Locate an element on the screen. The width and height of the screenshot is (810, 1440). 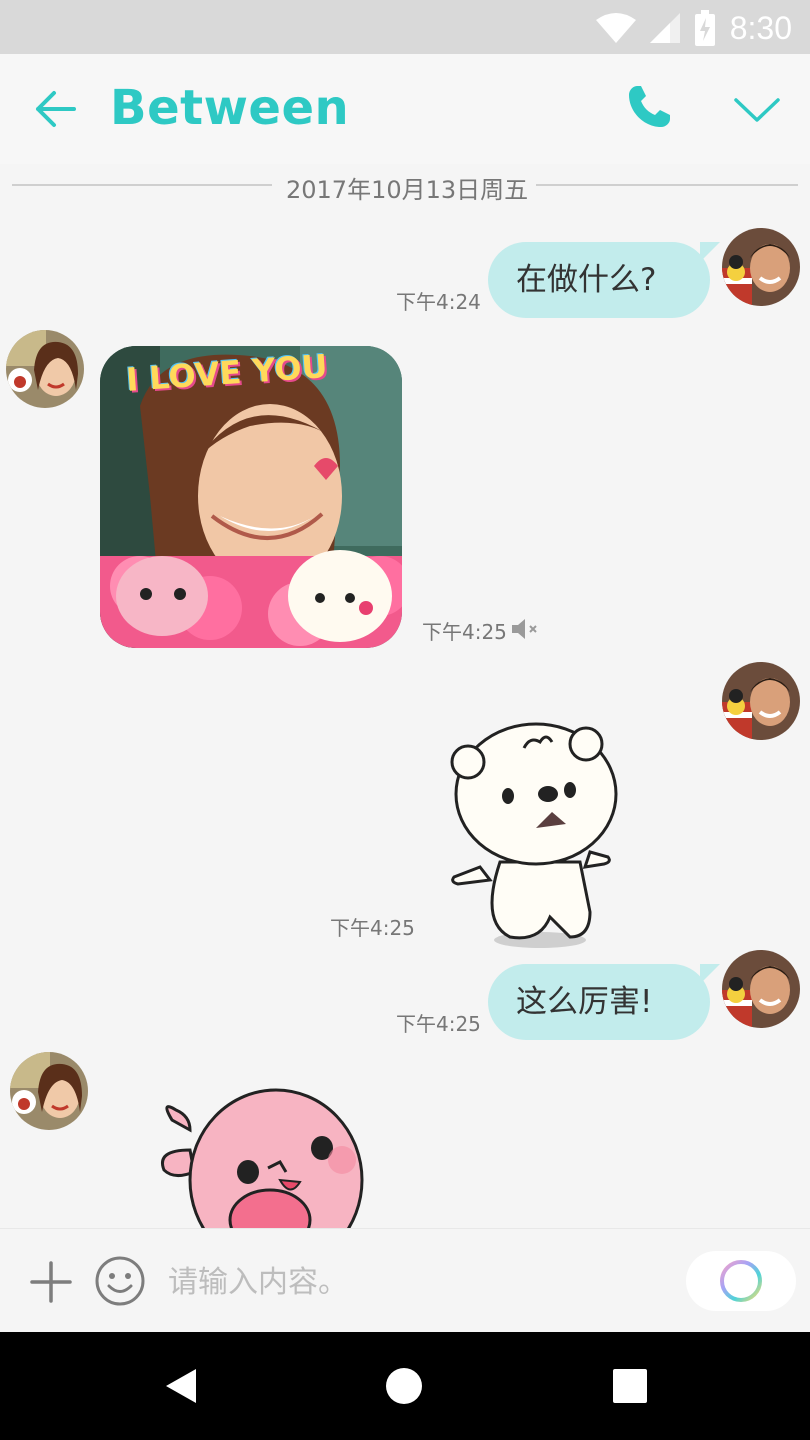
message-time: 下午4:24 is located at coordinates (438, 302).